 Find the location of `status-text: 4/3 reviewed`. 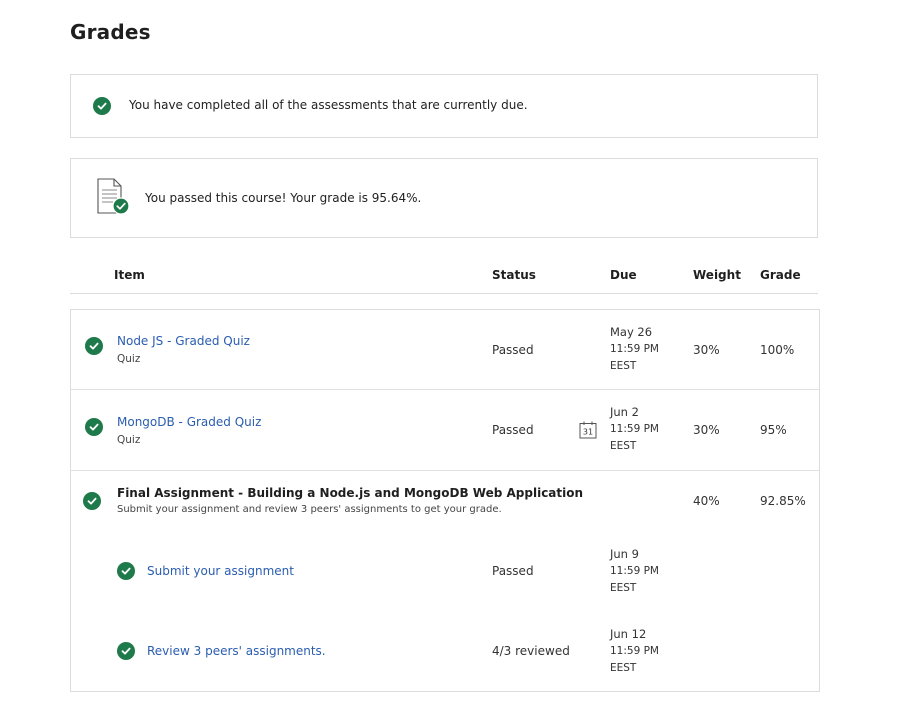

status-text: 4/3 reviewed is located at coordinates (531, 651).